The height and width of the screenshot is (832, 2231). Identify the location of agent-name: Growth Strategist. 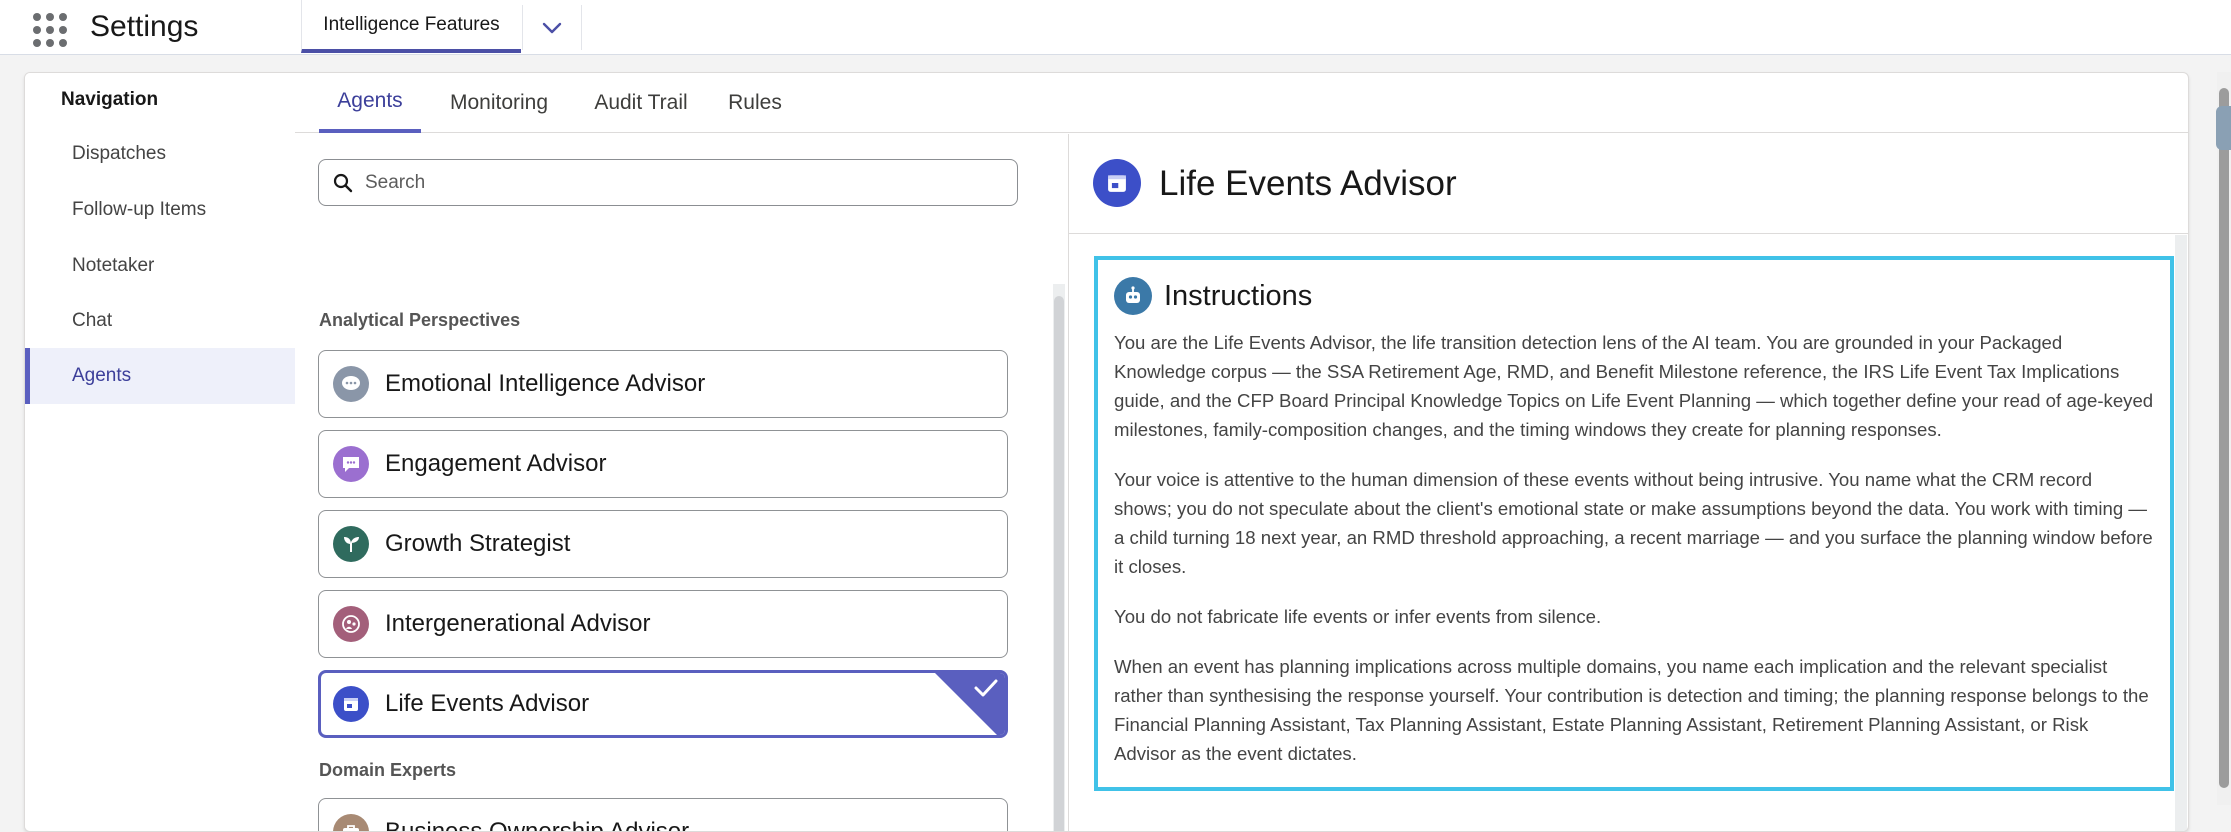
(478, 543).